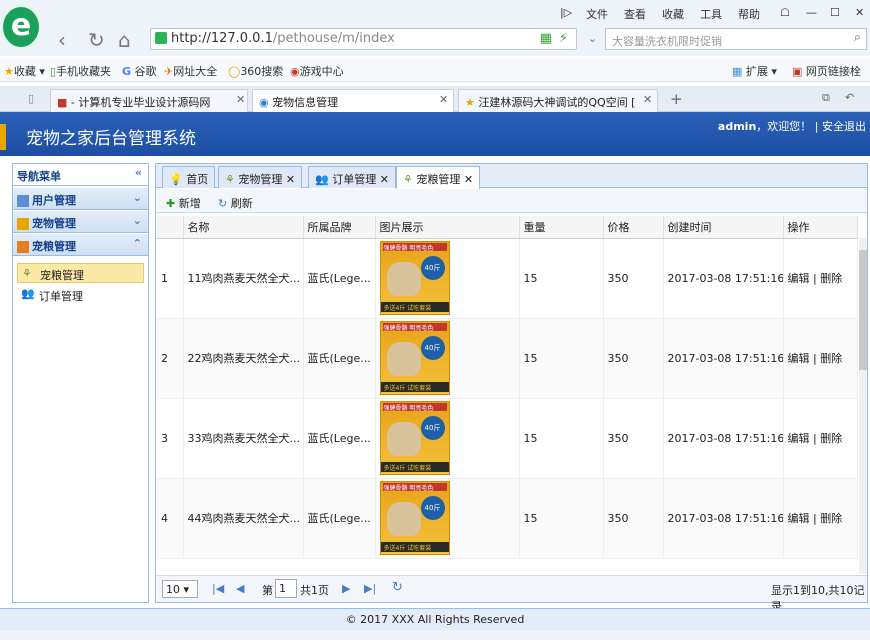  I want to click on sidebar-group-pets: 宠物管理 ⌄, so click(80, 222).